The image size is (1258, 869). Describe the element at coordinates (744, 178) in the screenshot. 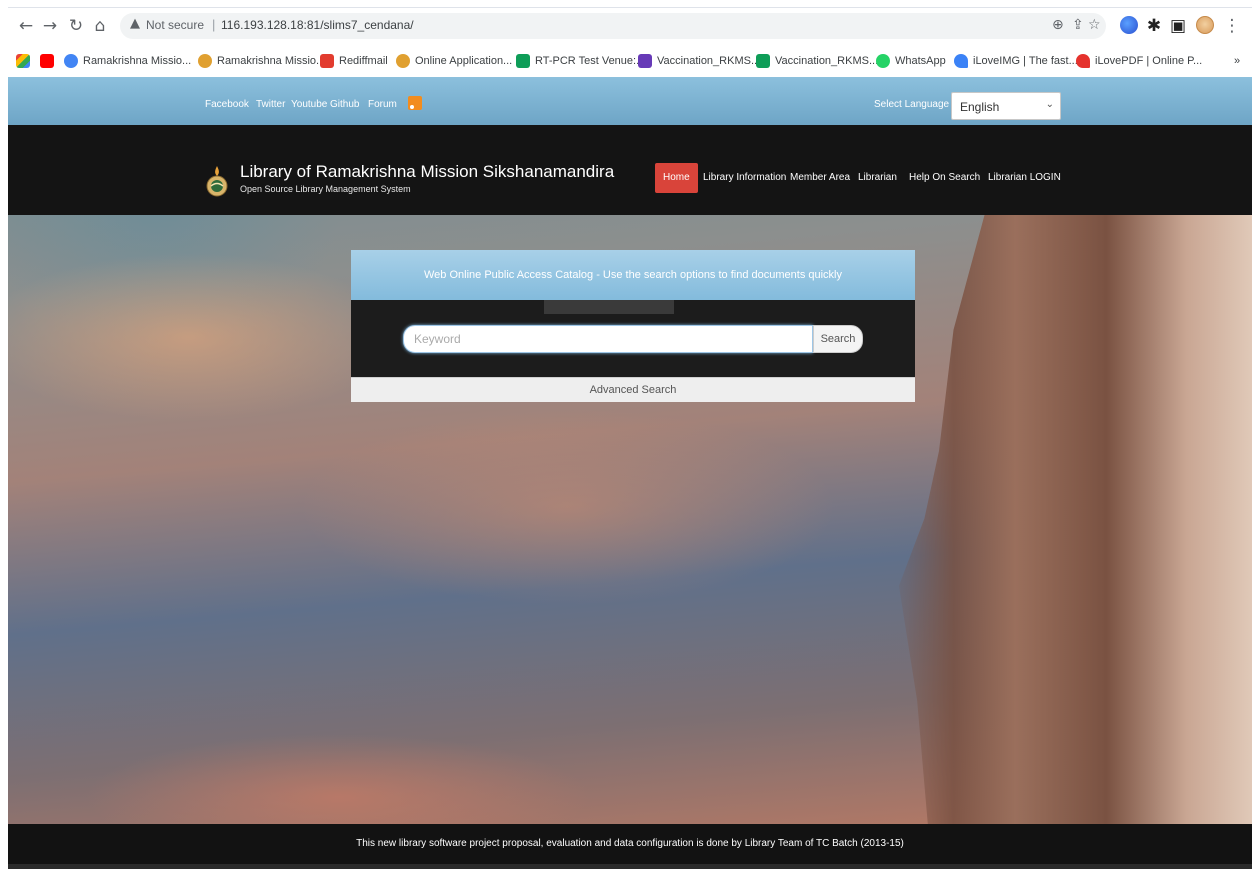

I see `nav-library-information: Library Information` at that location.